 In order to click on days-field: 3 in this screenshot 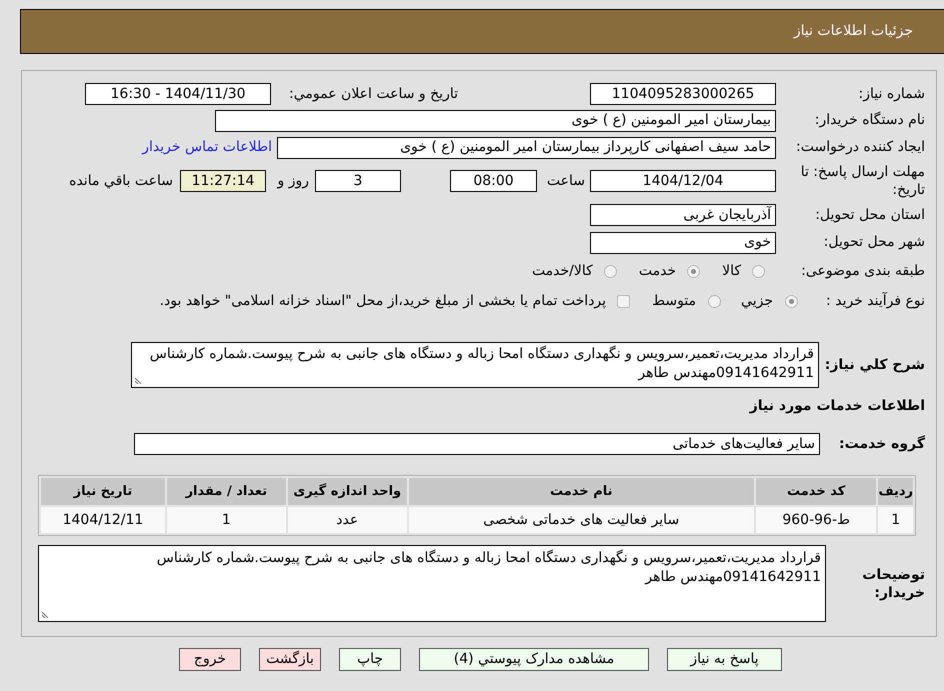, I will do `click(358, 181)`.